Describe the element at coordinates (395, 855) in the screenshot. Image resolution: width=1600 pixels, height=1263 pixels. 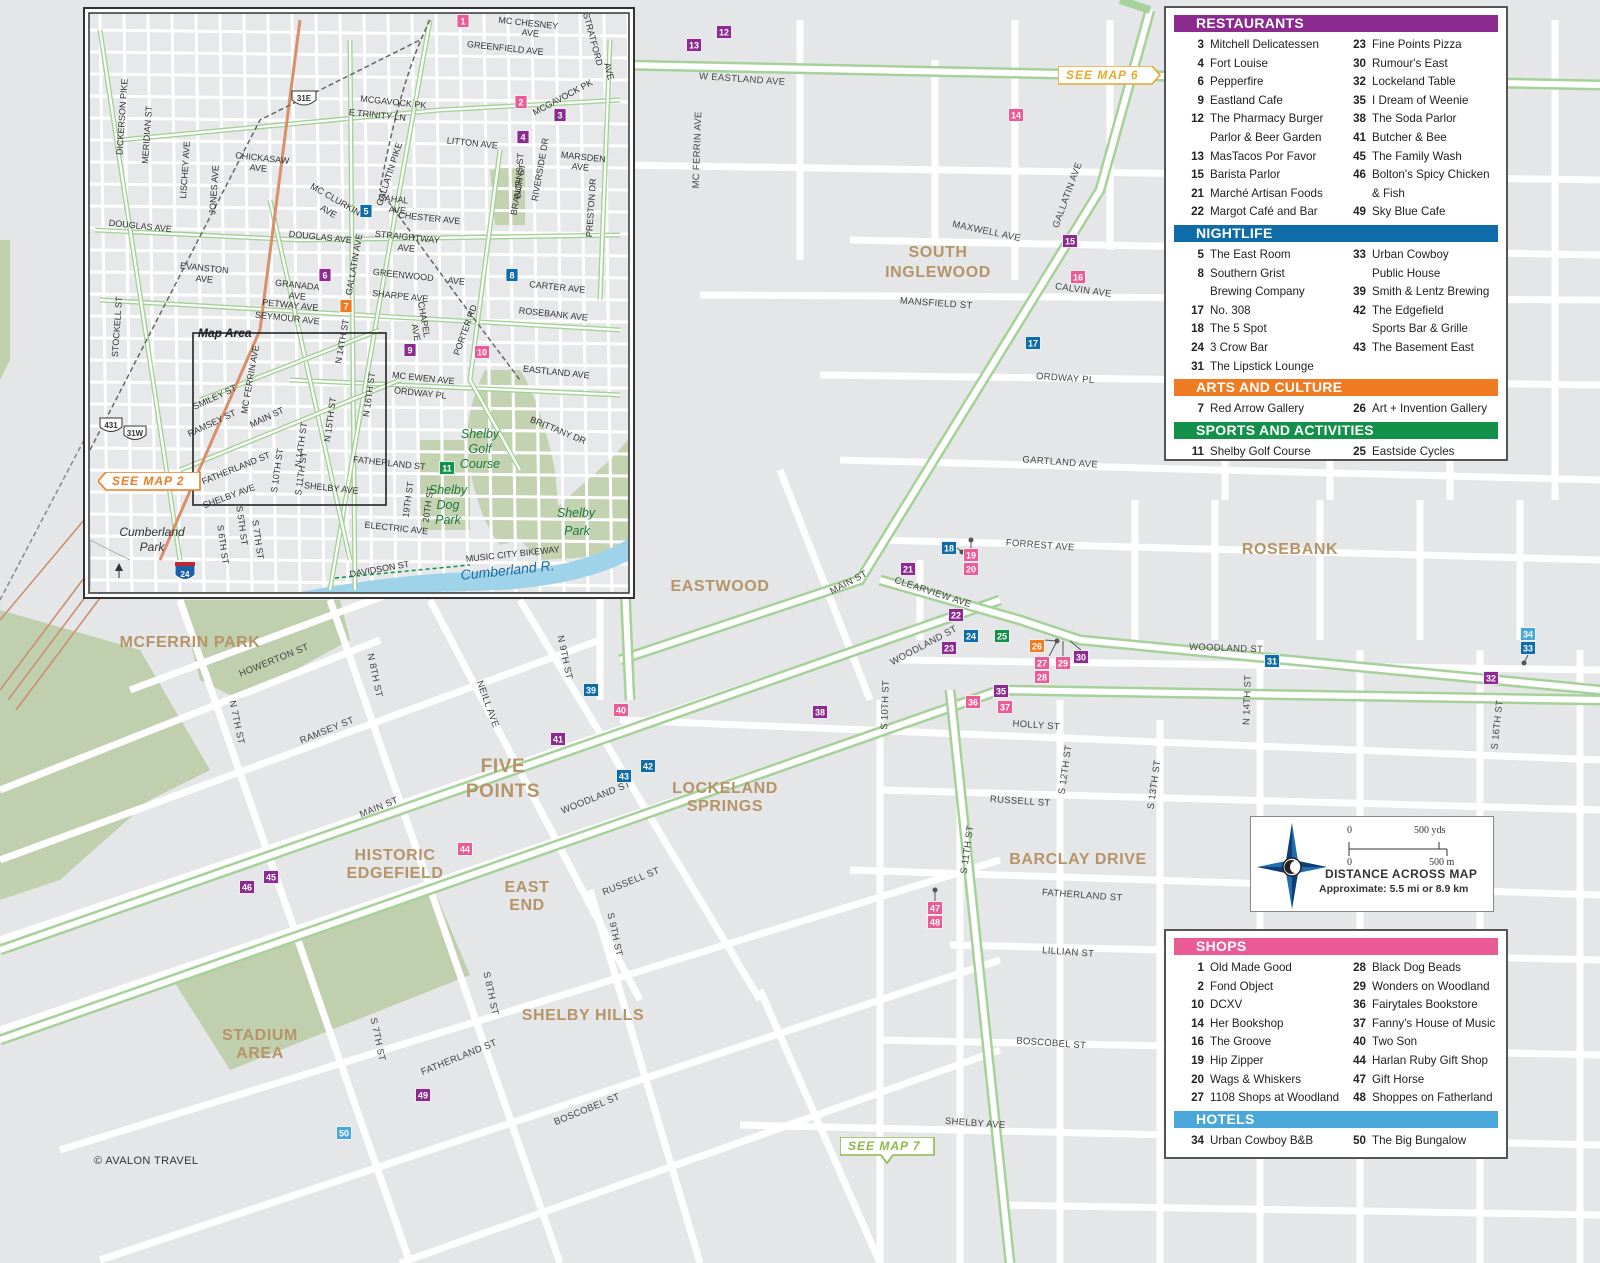
I see `neighborhood-label: HISTORIC` at that location.